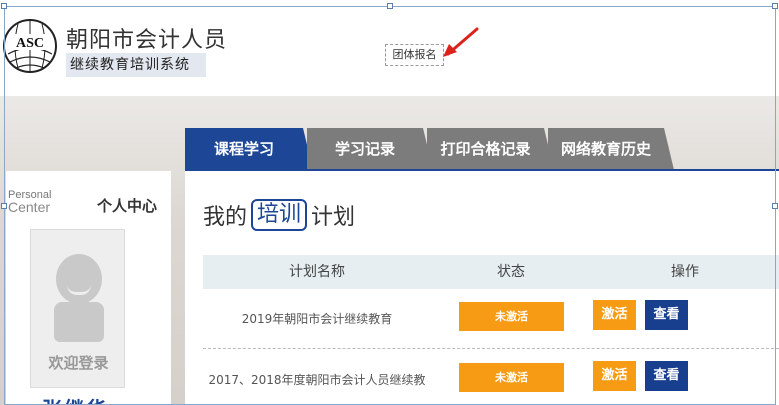 The image size is (779, 405). I want to click on title-highlight: 培训, so click(279, 215).